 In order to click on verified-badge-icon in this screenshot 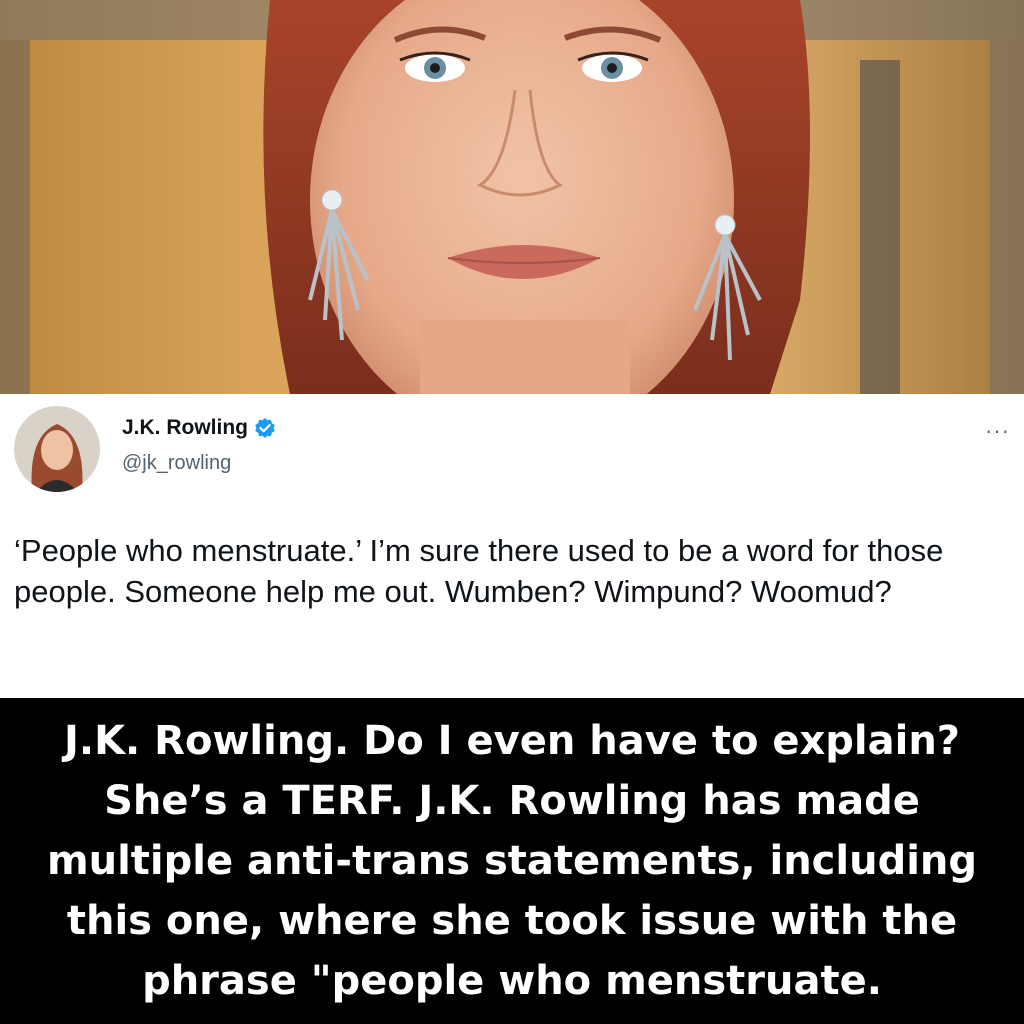, I will do `click(265, 428)`.